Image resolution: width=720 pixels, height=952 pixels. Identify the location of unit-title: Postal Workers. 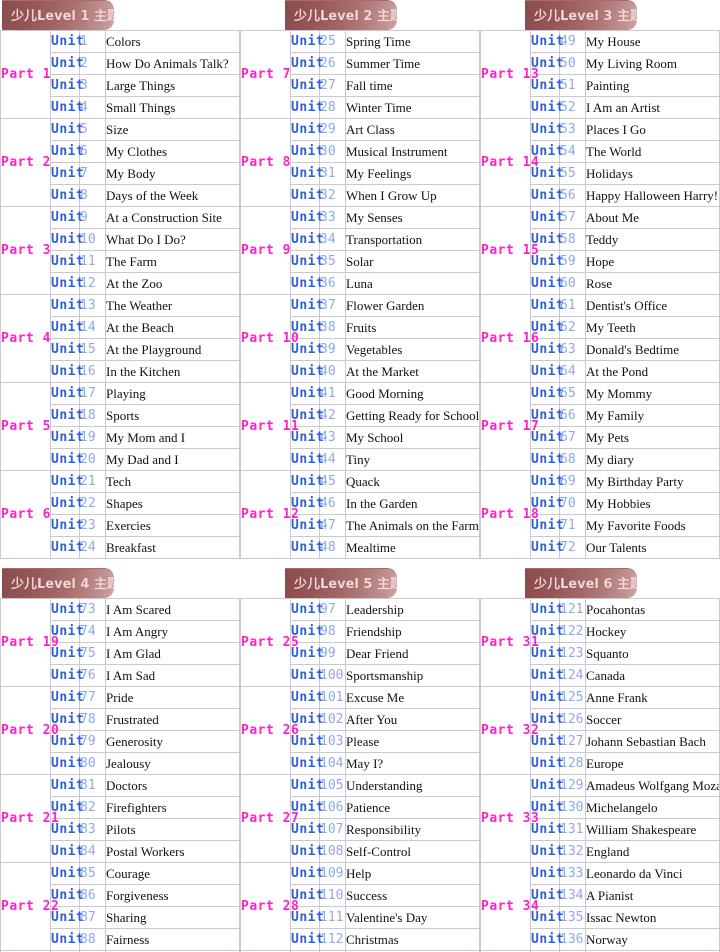
(172, 851).